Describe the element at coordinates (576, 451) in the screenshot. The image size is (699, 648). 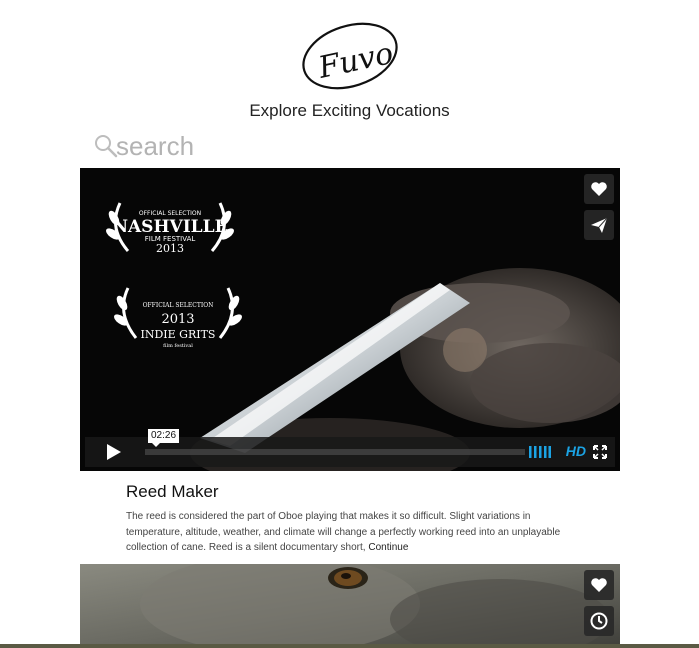
I see `hd-toggle: HD` at that location.